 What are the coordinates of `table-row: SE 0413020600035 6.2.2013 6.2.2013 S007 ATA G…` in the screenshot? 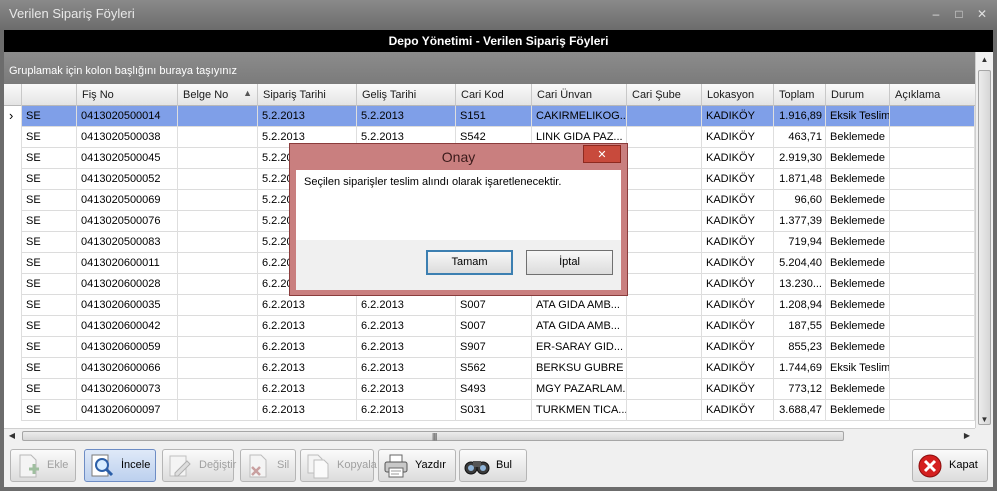 It's located at (489, 305).